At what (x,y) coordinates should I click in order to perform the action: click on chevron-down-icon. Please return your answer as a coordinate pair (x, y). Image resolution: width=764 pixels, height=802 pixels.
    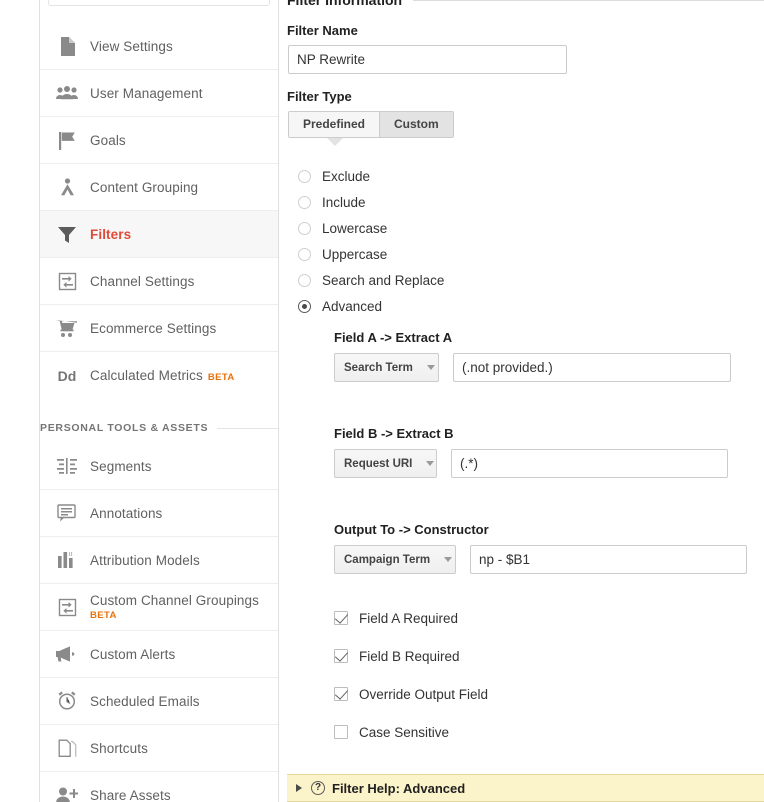
    Looking at the image, I should click on (430, 367).